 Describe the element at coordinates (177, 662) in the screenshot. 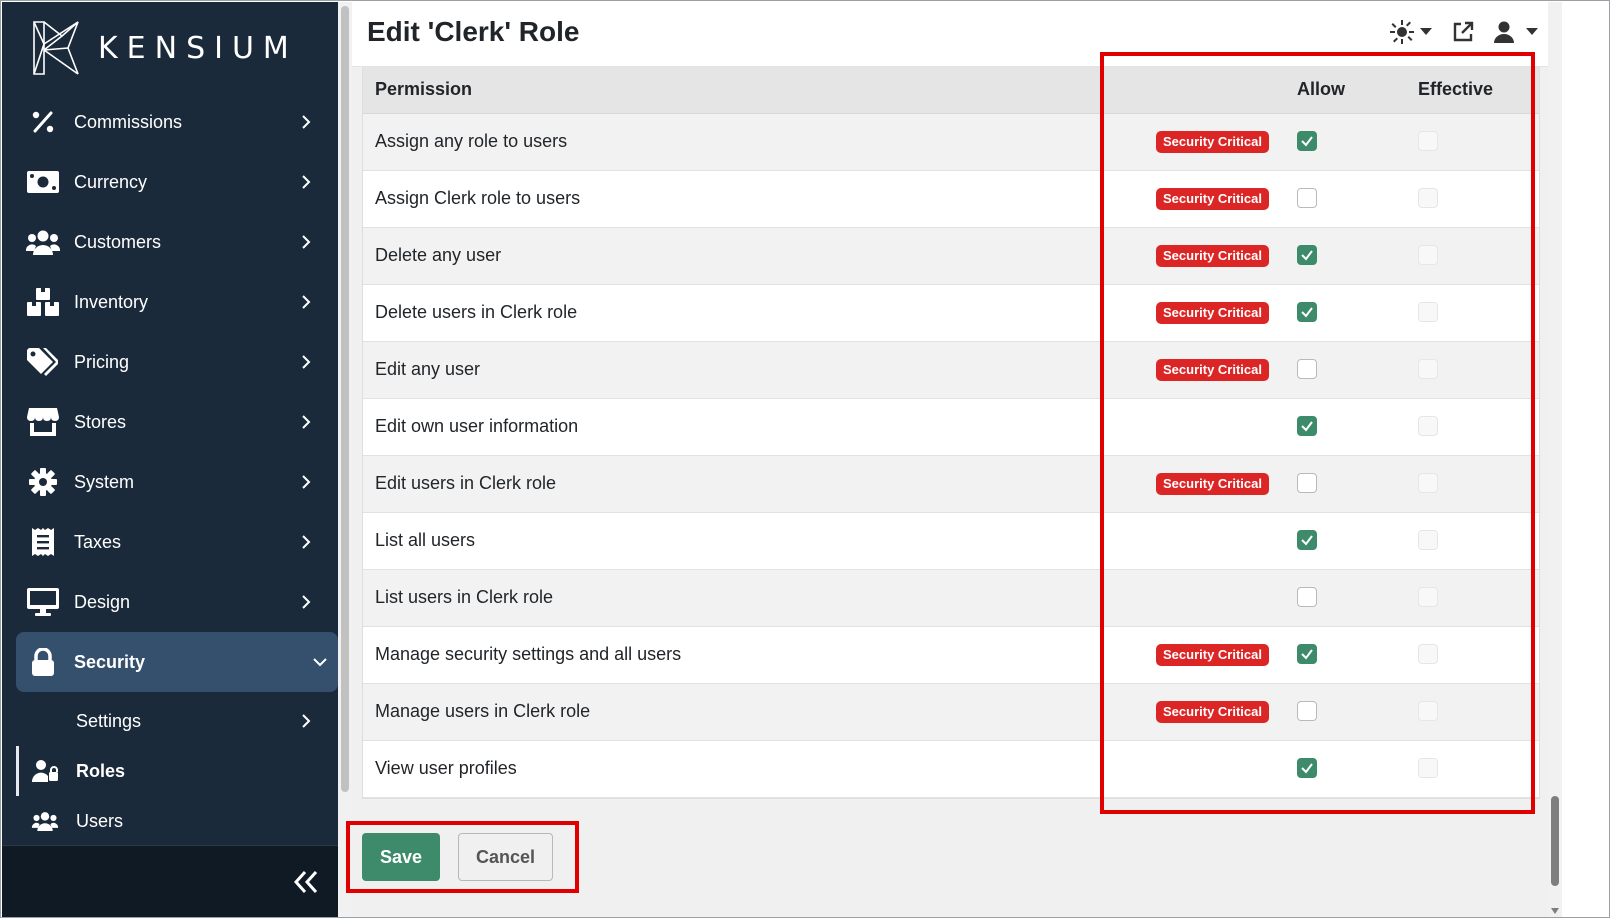

I see `sidebar-item-security: Security` at that location.